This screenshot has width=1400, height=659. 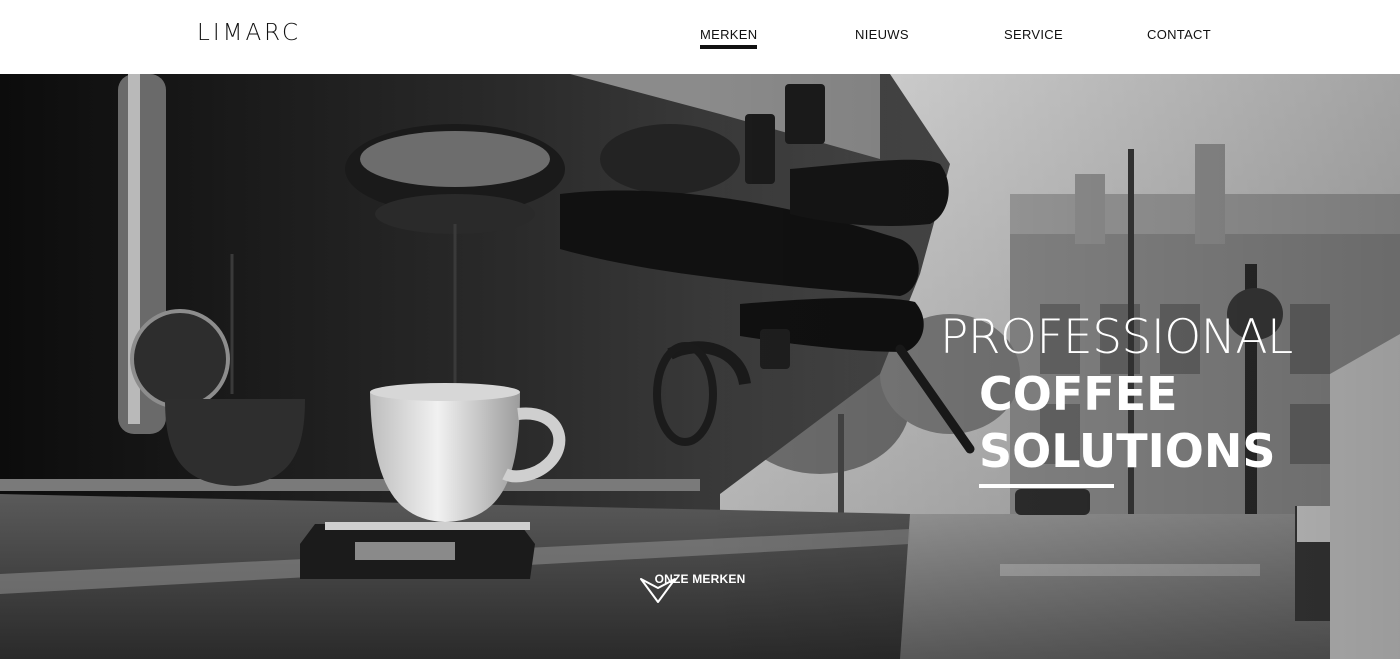 What do you see at coordinates (1046, 486) in the screenshot?
I see `headline-underline` at bounding box center [1046, 486].